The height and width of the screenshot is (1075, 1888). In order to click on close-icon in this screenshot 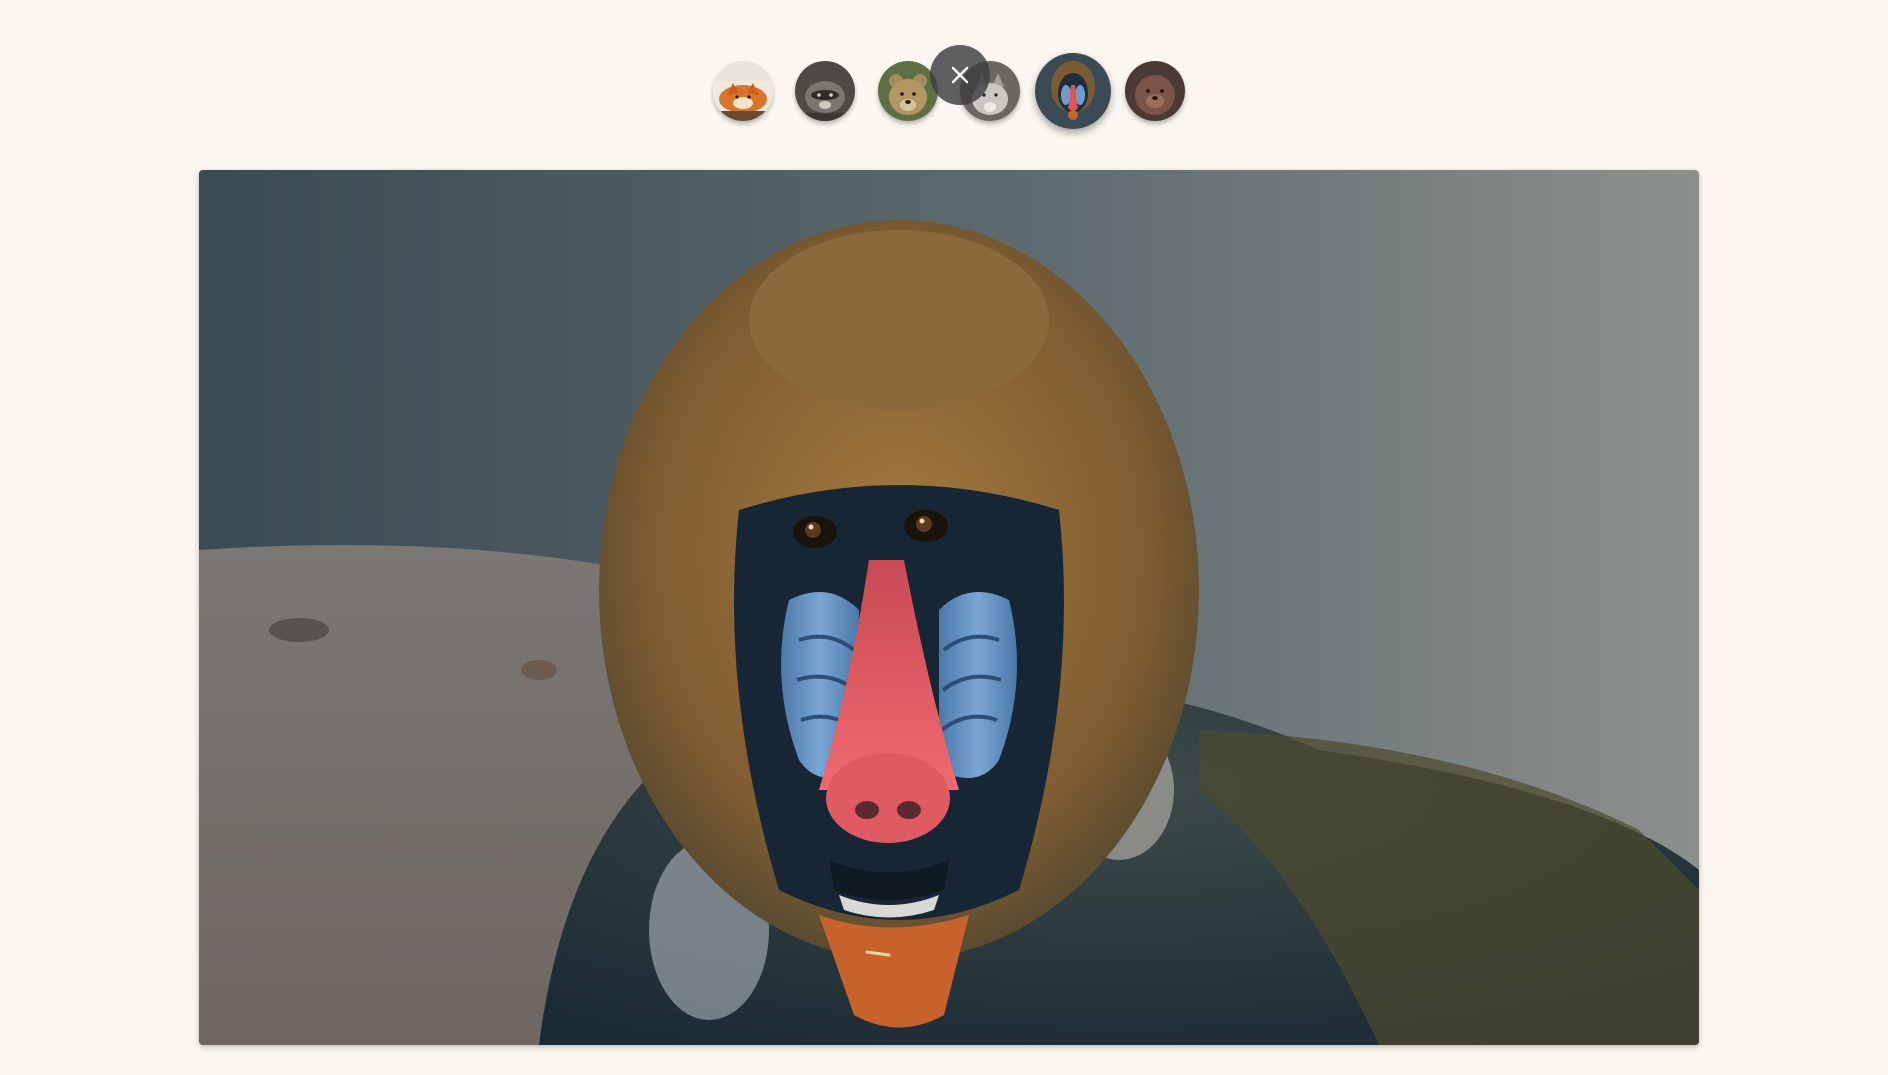, I will do `click(960, 75)`.